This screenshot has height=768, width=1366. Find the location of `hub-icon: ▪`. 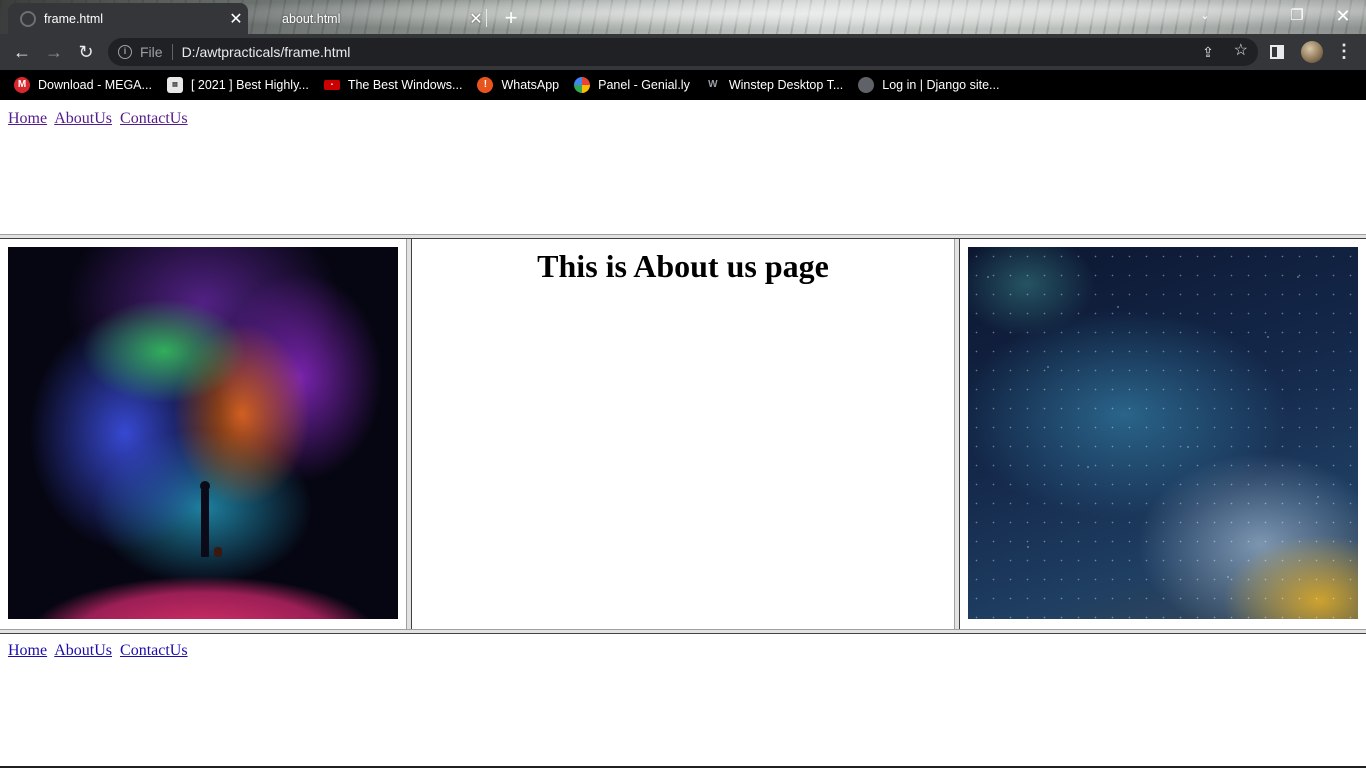

hub-icon: ▪ is located at coordinates (331, 85).